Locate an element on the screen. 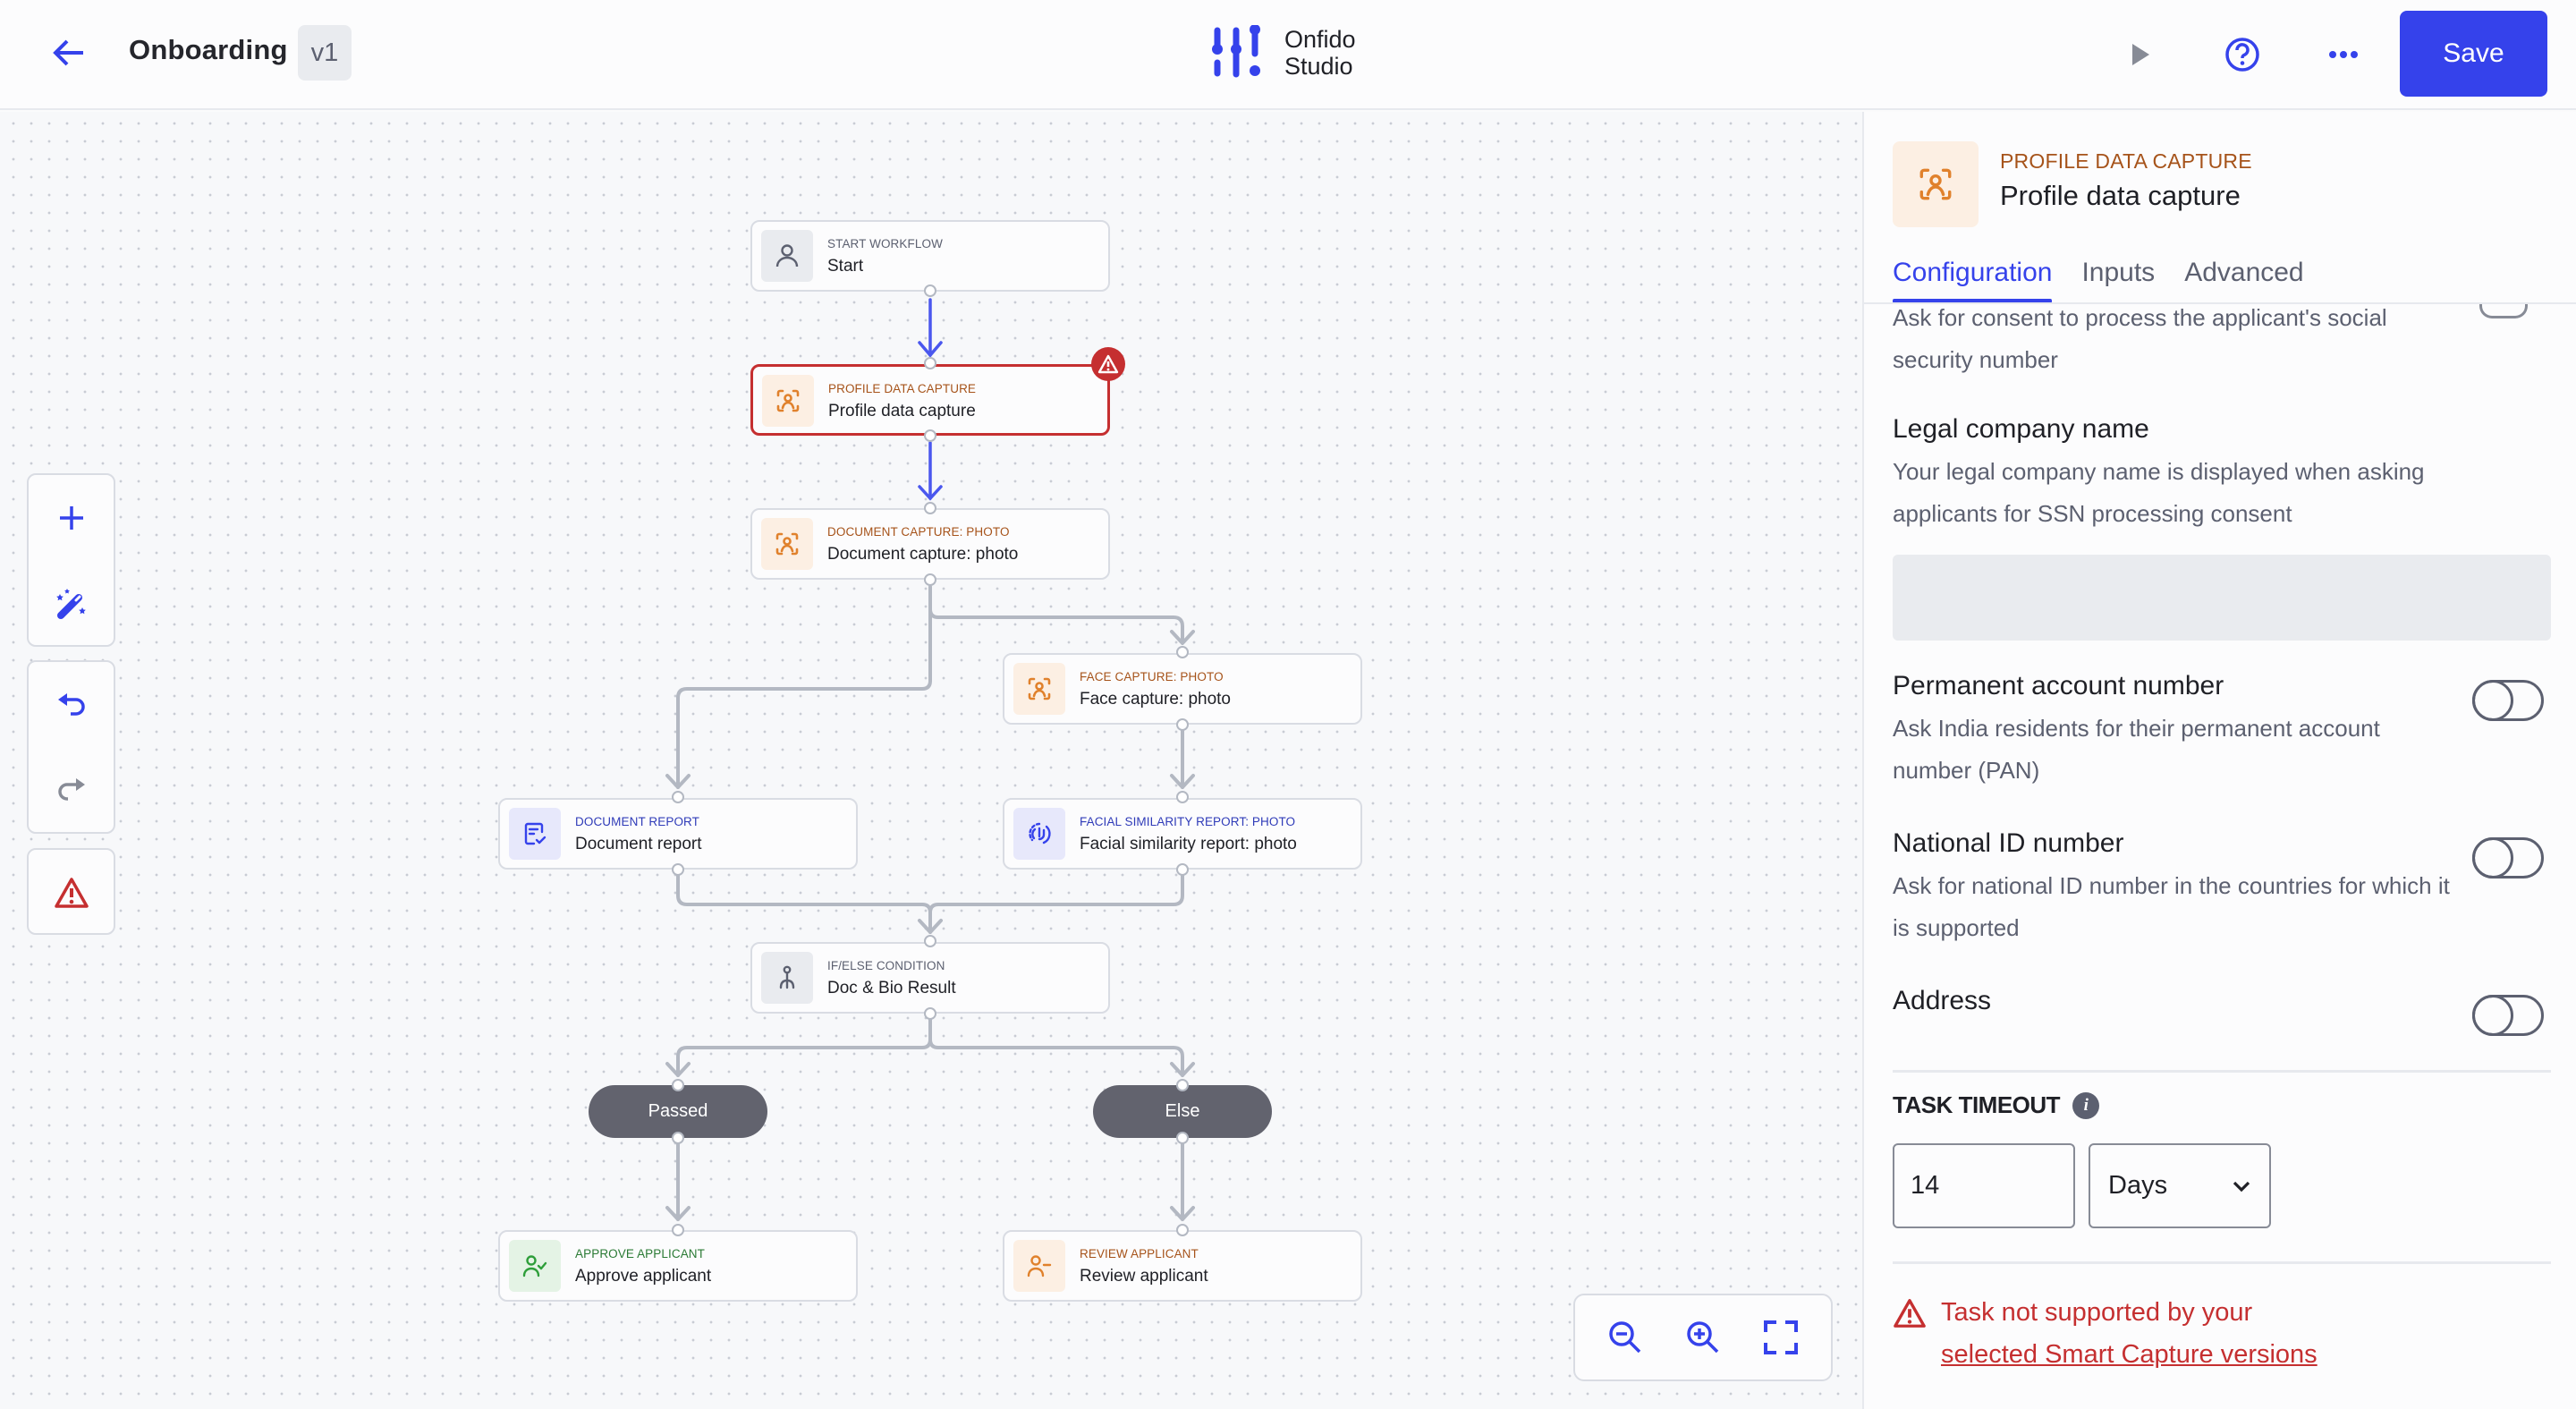  national-id-toggle is located at coordinates (2507, 858).